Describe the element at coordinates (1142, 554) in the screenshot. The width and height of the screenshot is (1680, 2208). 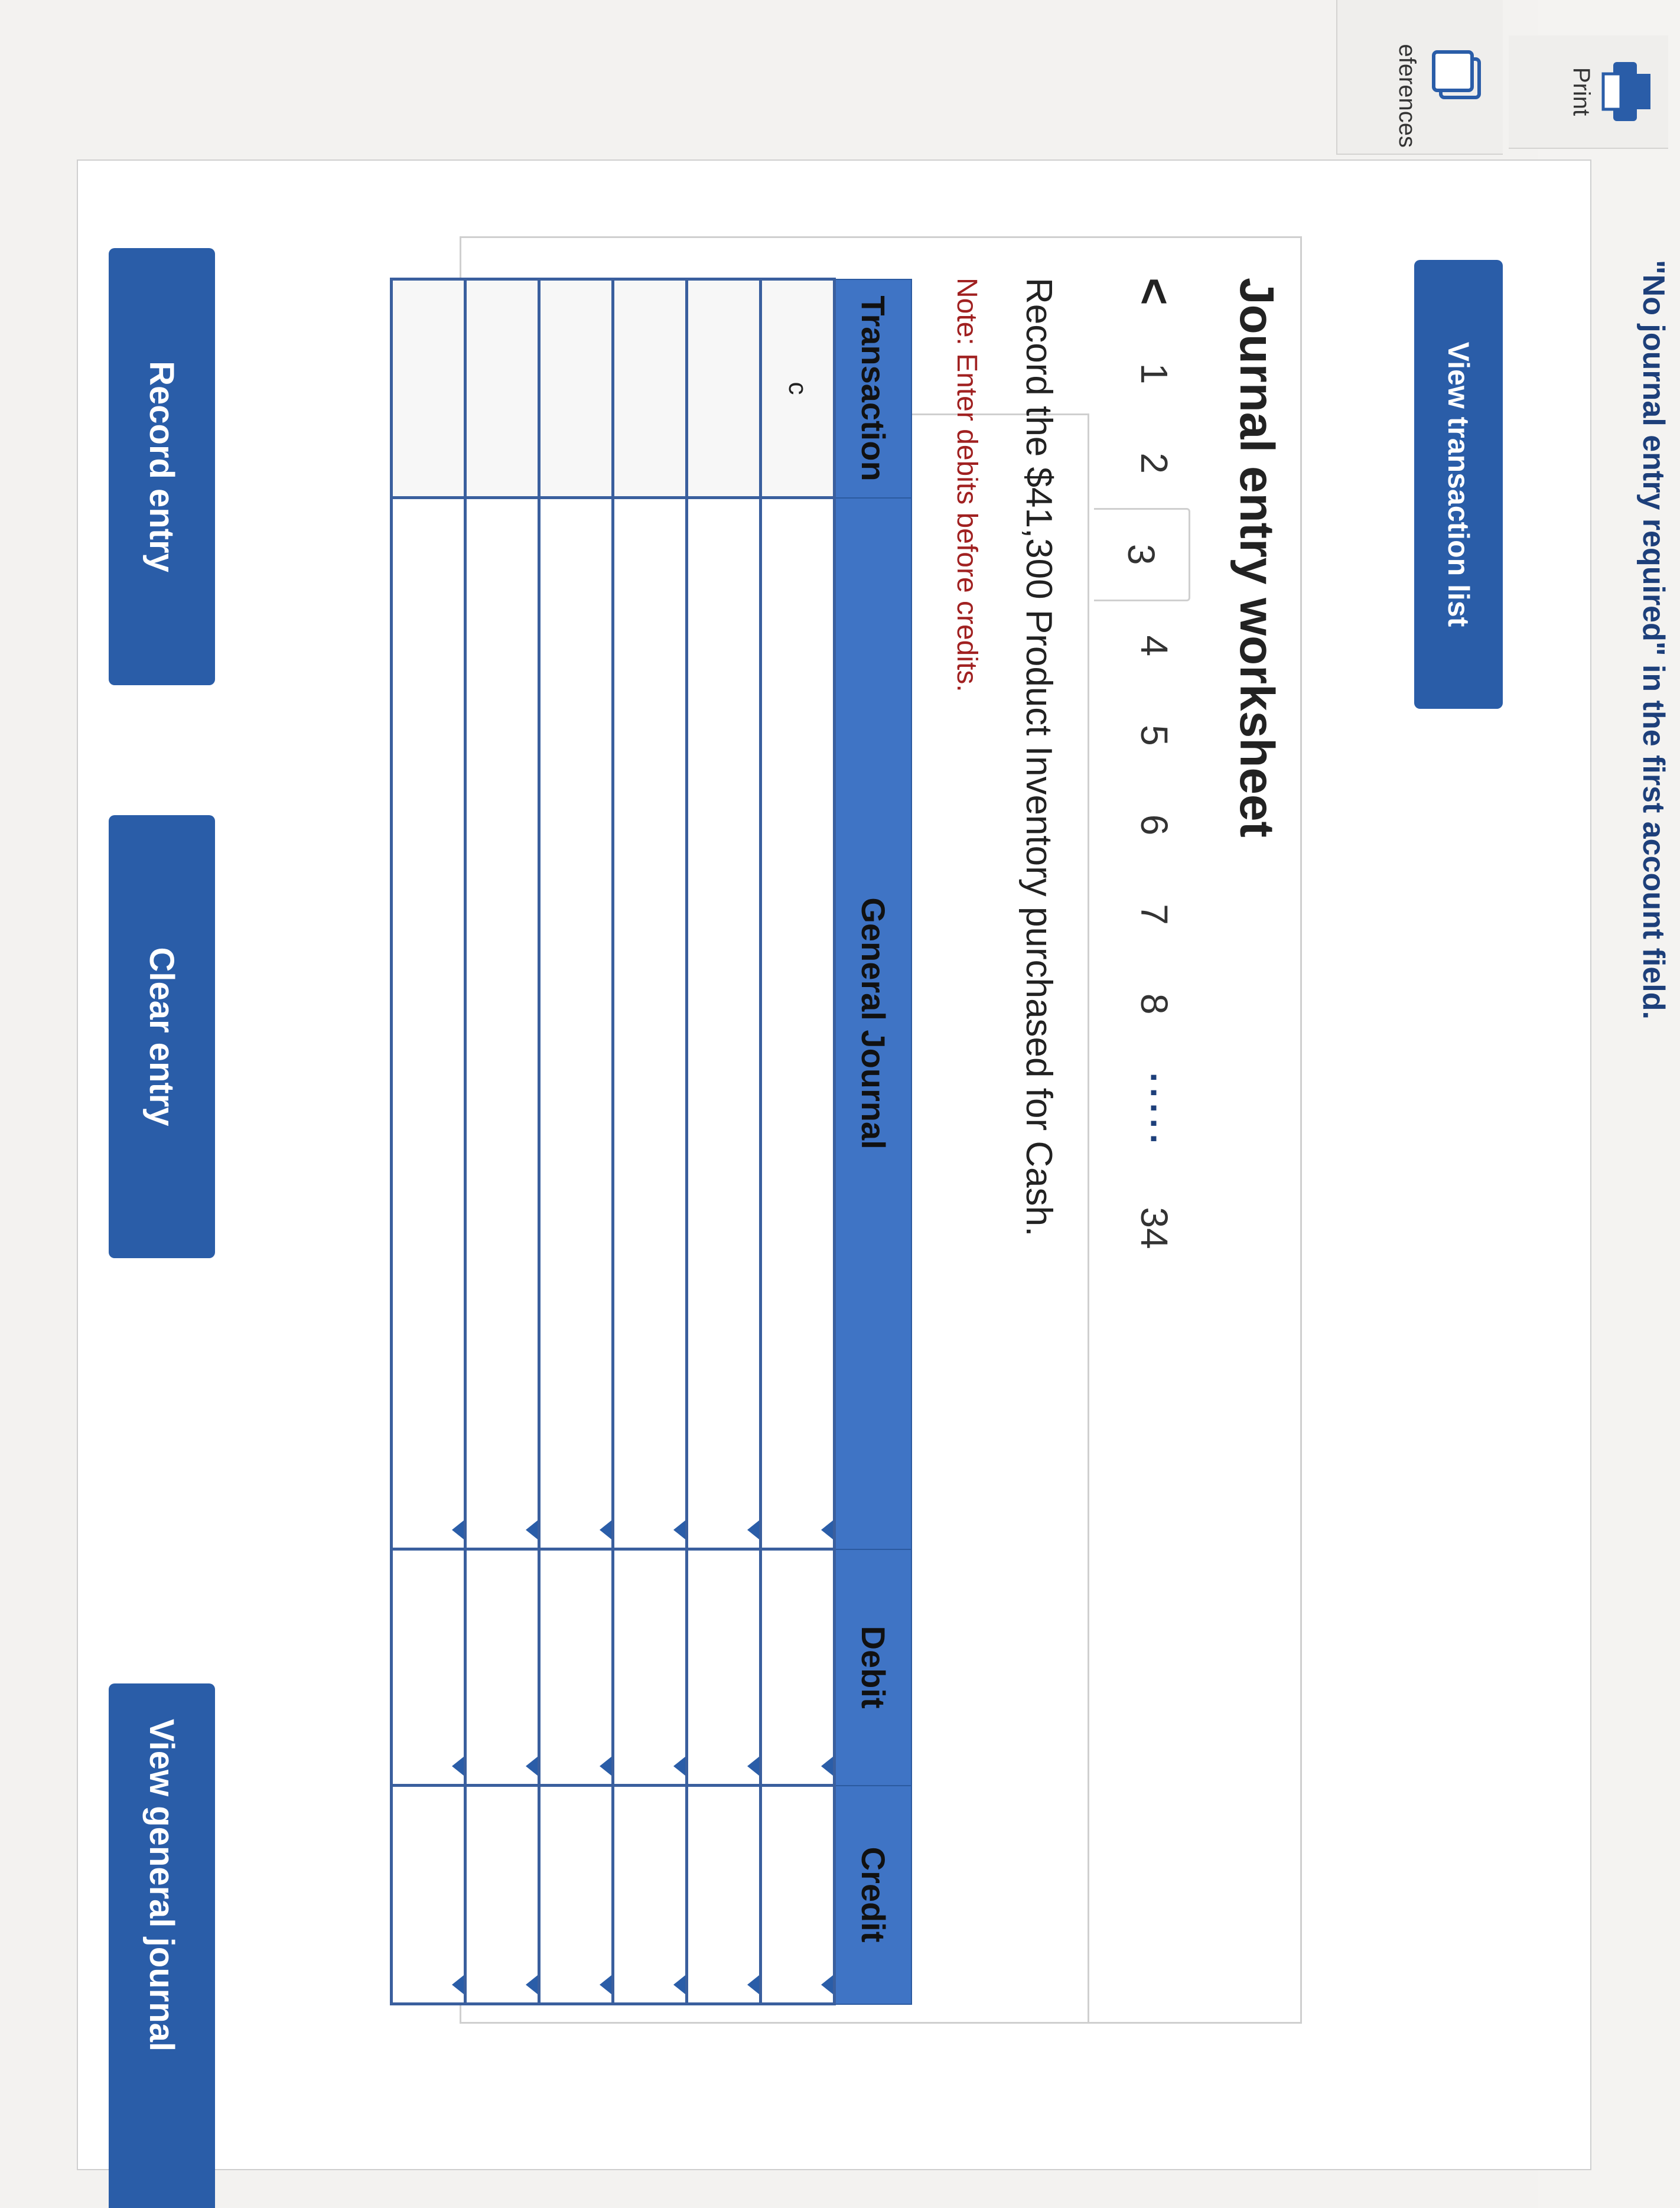
I see `tab-3: 3` at that location.